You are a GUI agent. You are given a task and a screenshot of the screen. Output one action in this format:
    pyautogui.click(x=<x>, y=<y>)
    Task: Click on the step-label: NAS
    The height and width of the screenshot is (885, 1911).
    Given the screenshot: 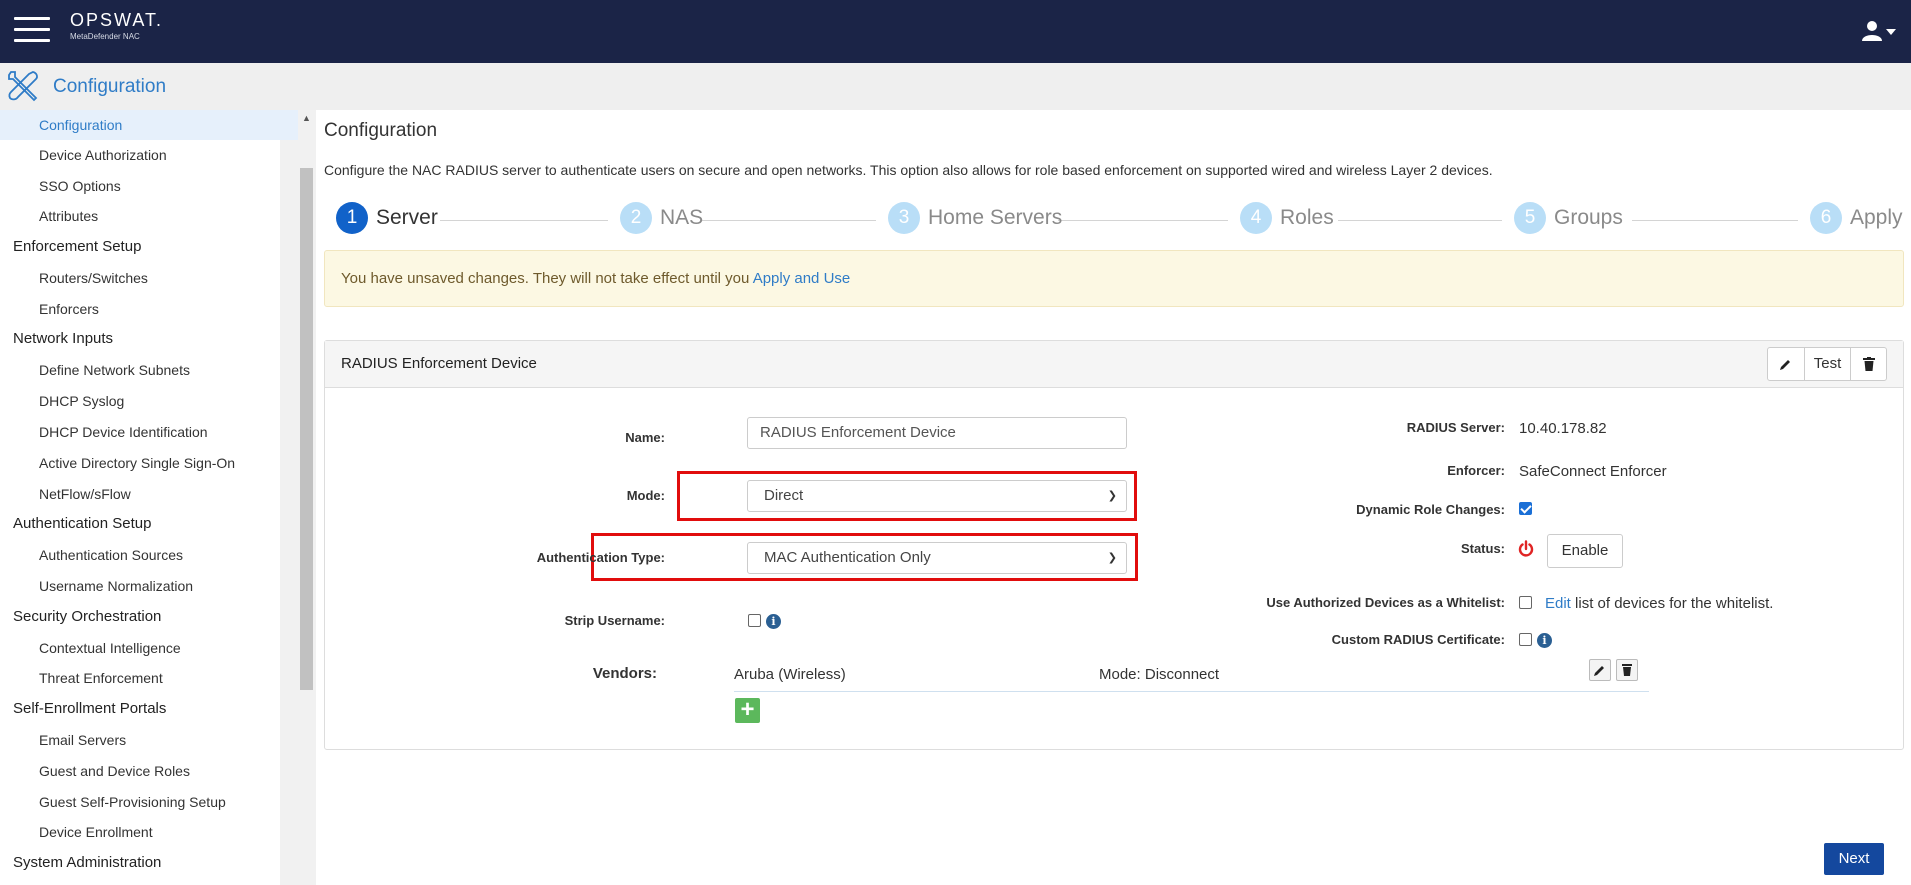 What is the action you would take?
    pyautogui.click(x=682, y=217)
    